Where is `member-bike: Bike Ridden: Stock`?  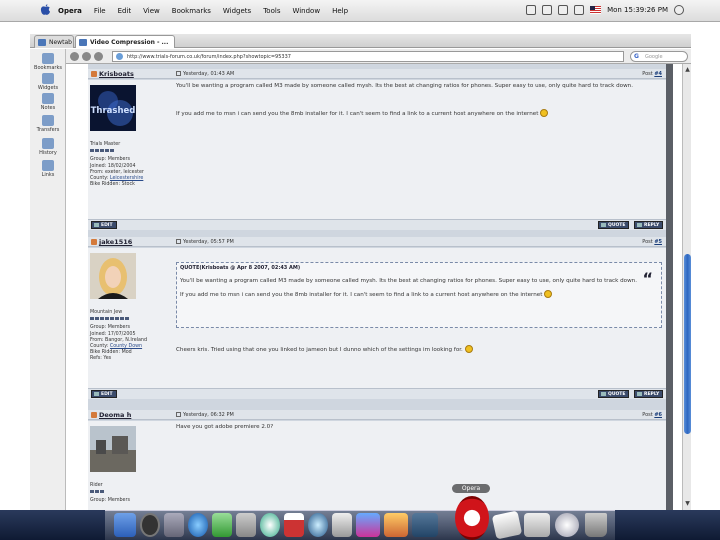 member-bike: Bike Ridden: Stock is located at coordinates (112, 185).